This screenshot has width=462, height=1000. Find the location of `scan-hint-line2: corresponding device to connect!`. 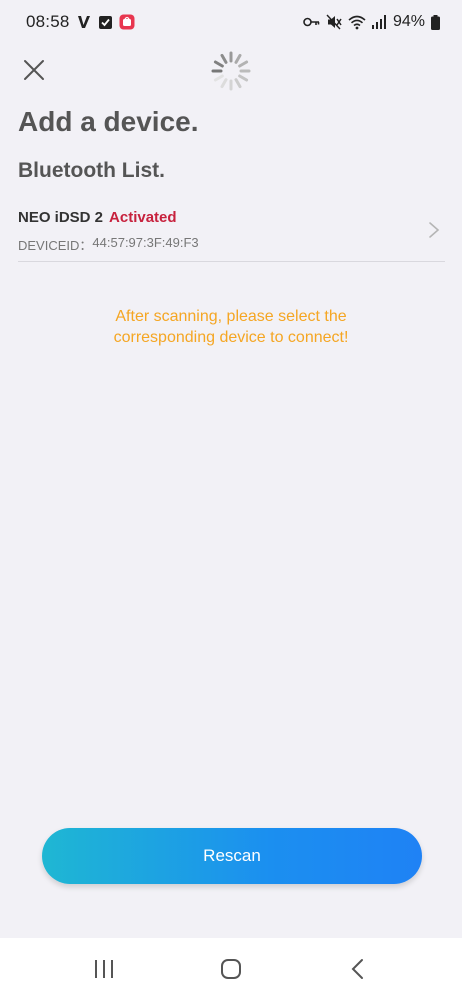

scan-hint-line2: corresponding device to connect! is located at coordinates (231, 337).